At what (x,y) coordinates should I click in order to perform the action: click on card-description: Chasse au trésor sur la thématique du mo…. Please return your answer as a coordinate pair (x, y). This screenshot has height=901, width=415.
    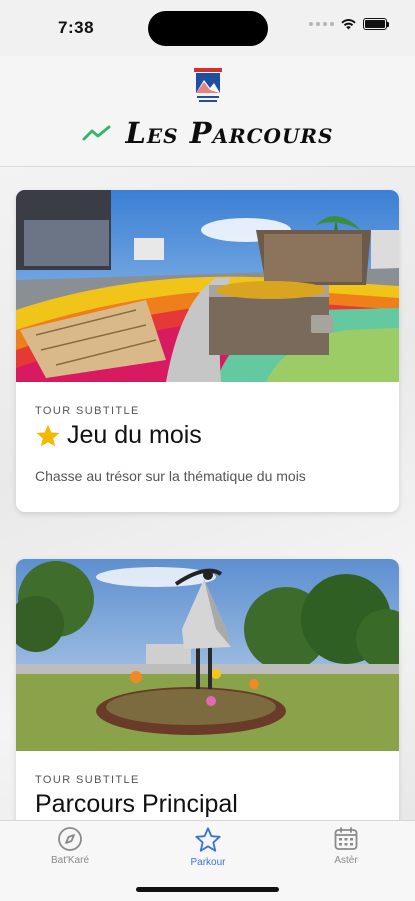
    Looking at the image, I should click on (170, 476).